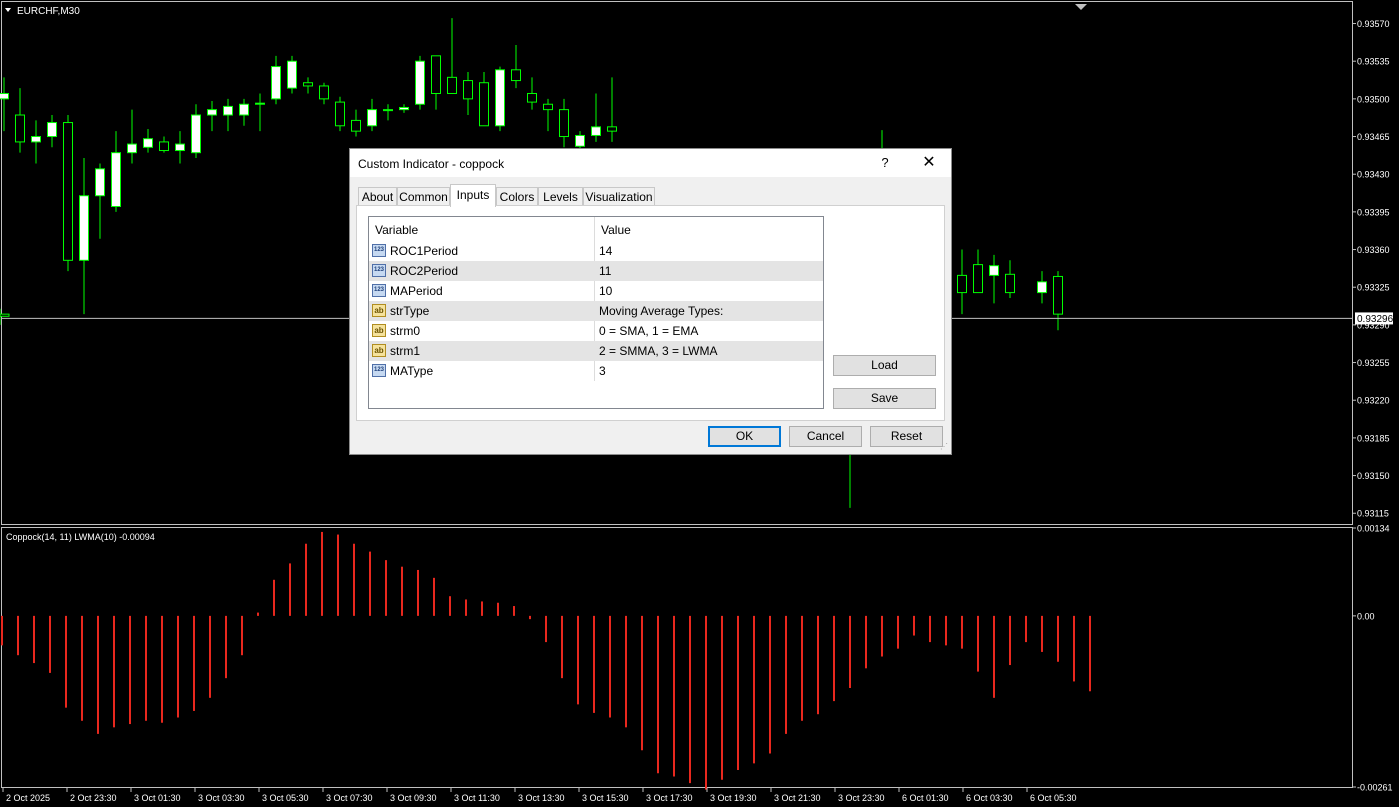 Image resolution: width=1399 pixels, height=807 pixels. Describe the element at coordinates (405, 351) in the screenshot. I see `variable-name: strm1` at that location.